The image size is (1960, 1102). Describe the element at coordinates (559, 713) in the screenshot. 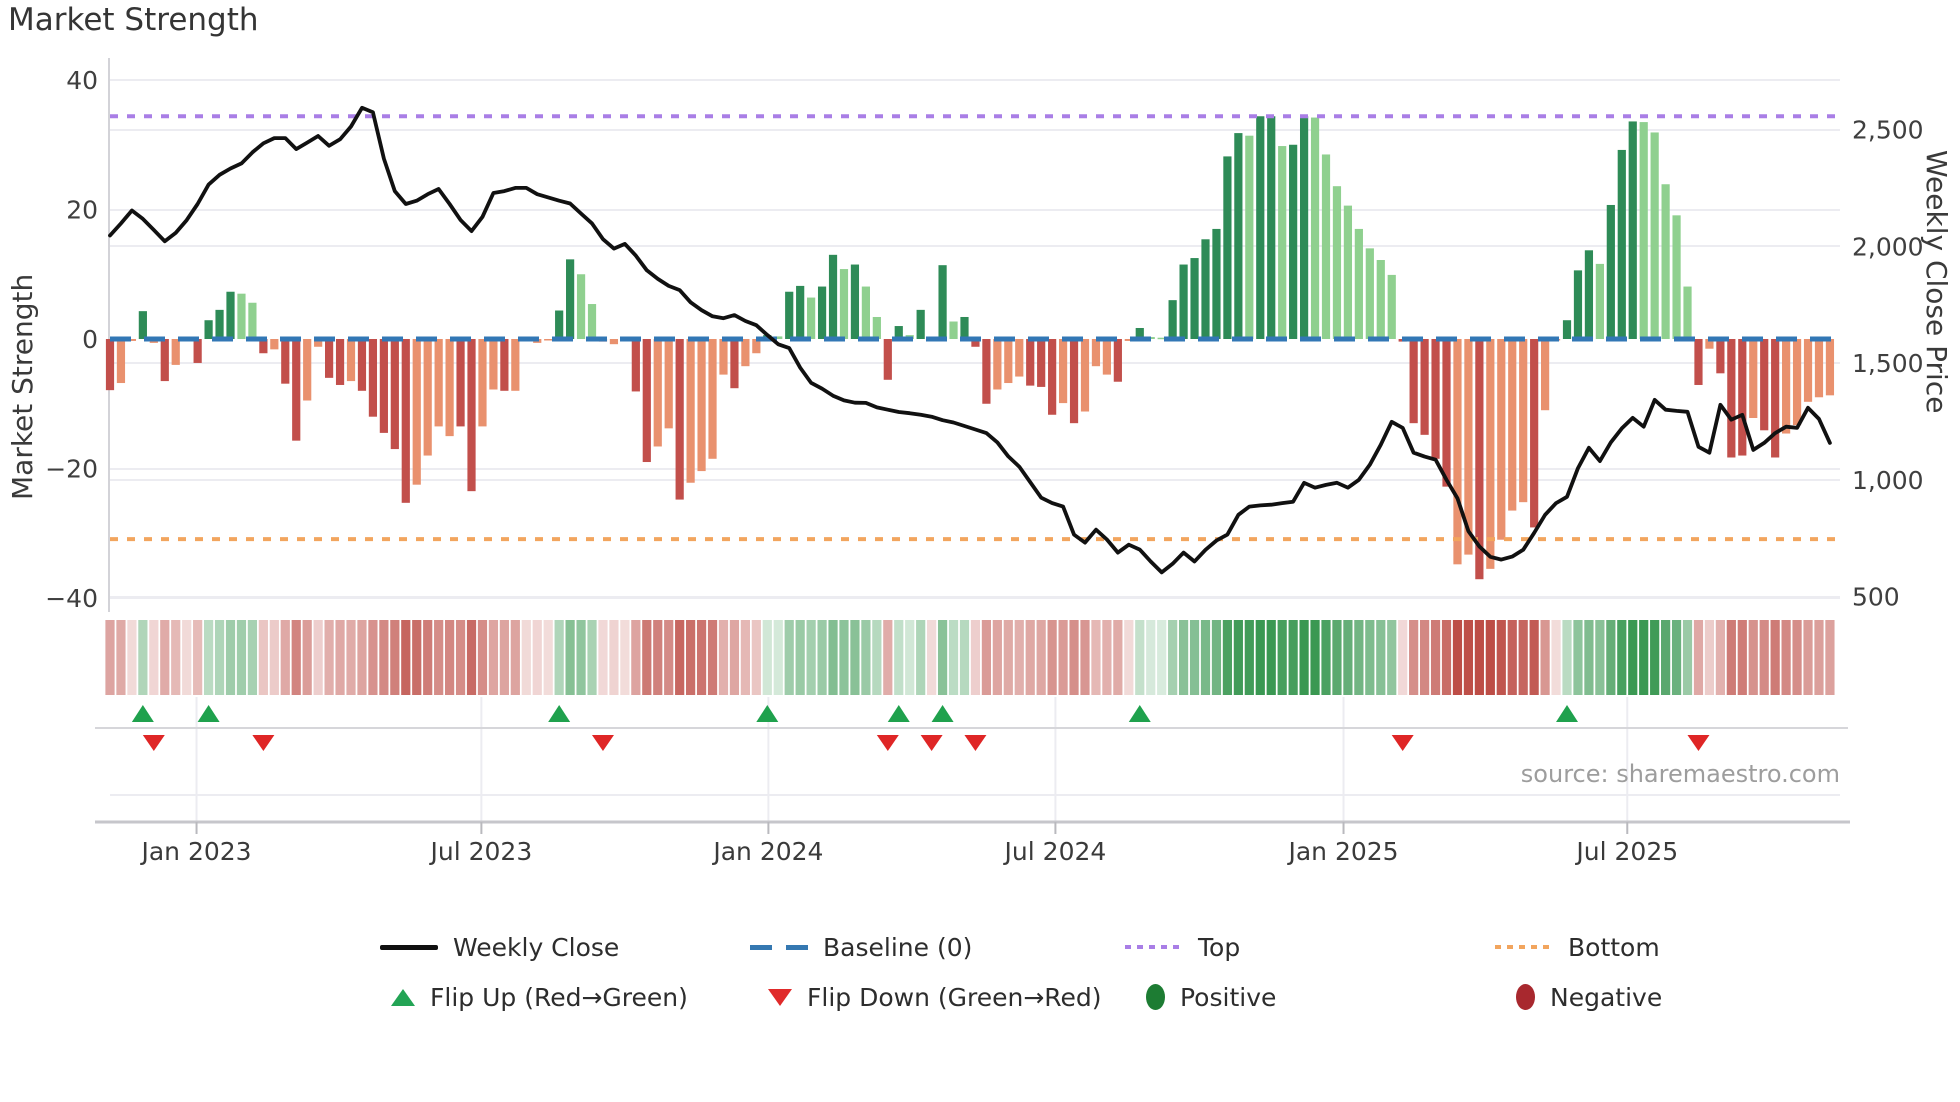

I see `flip-up-marker-icon` at that location.